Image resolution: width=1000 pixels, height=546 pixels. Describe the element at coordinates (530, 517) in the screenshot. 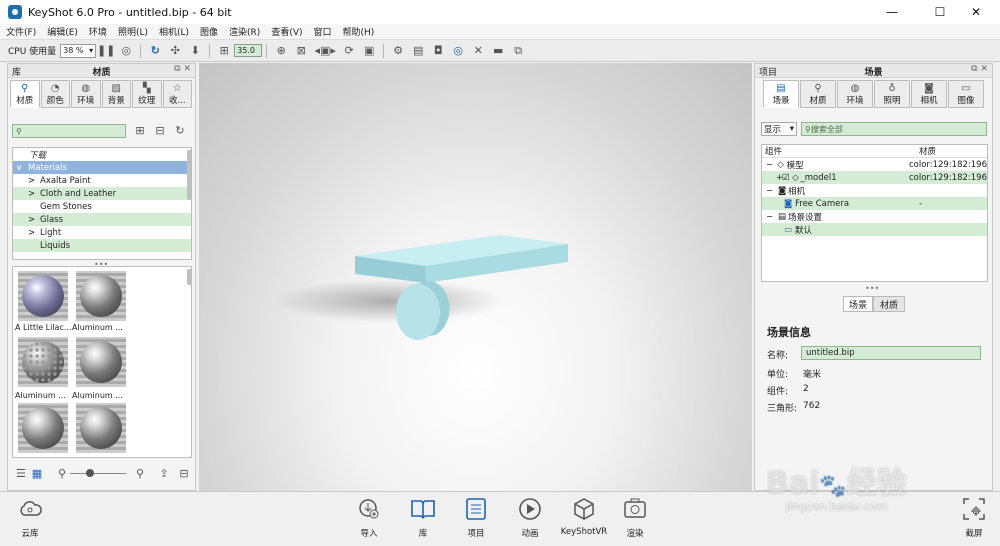

I see `animation-button: 动画` at that location.